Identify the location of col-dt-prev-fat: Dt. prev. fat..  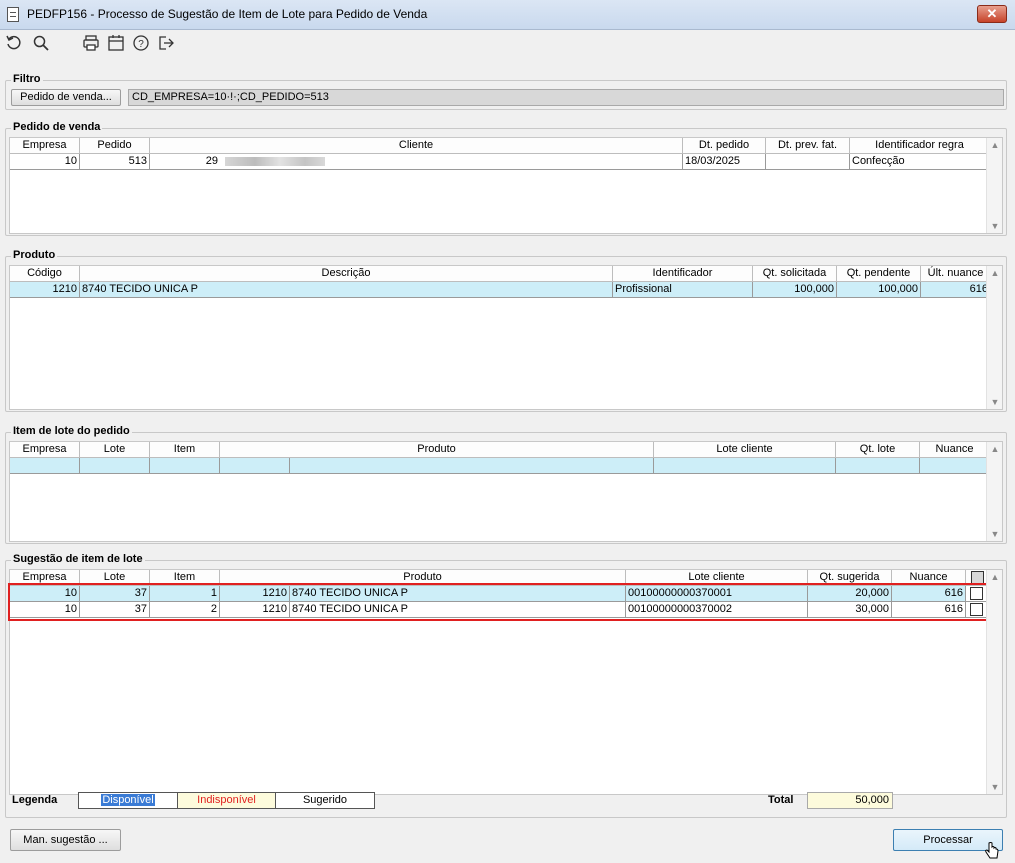
(808, 146).